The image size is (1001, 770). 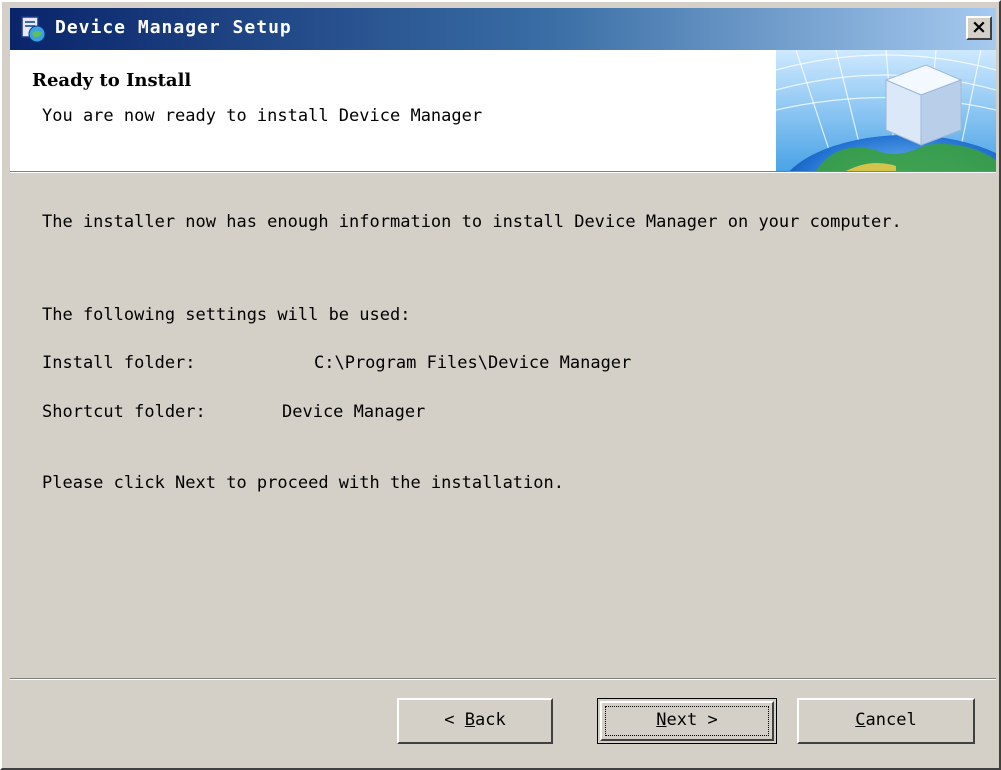 What do you see at coordinates (173, 27) in the screenshot?
I see `window-title: Device Manager Setup` at bounding box center [173, 27].